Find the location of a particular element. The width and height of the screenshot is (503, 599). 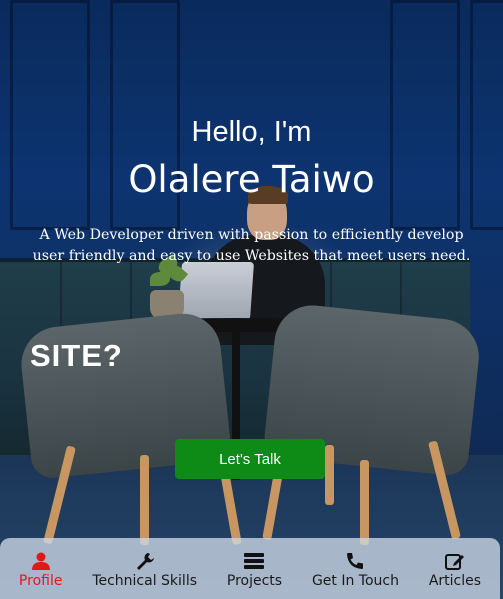

nav-item-get-in-touch: Get In Touch is located at coordinates (355, 568).